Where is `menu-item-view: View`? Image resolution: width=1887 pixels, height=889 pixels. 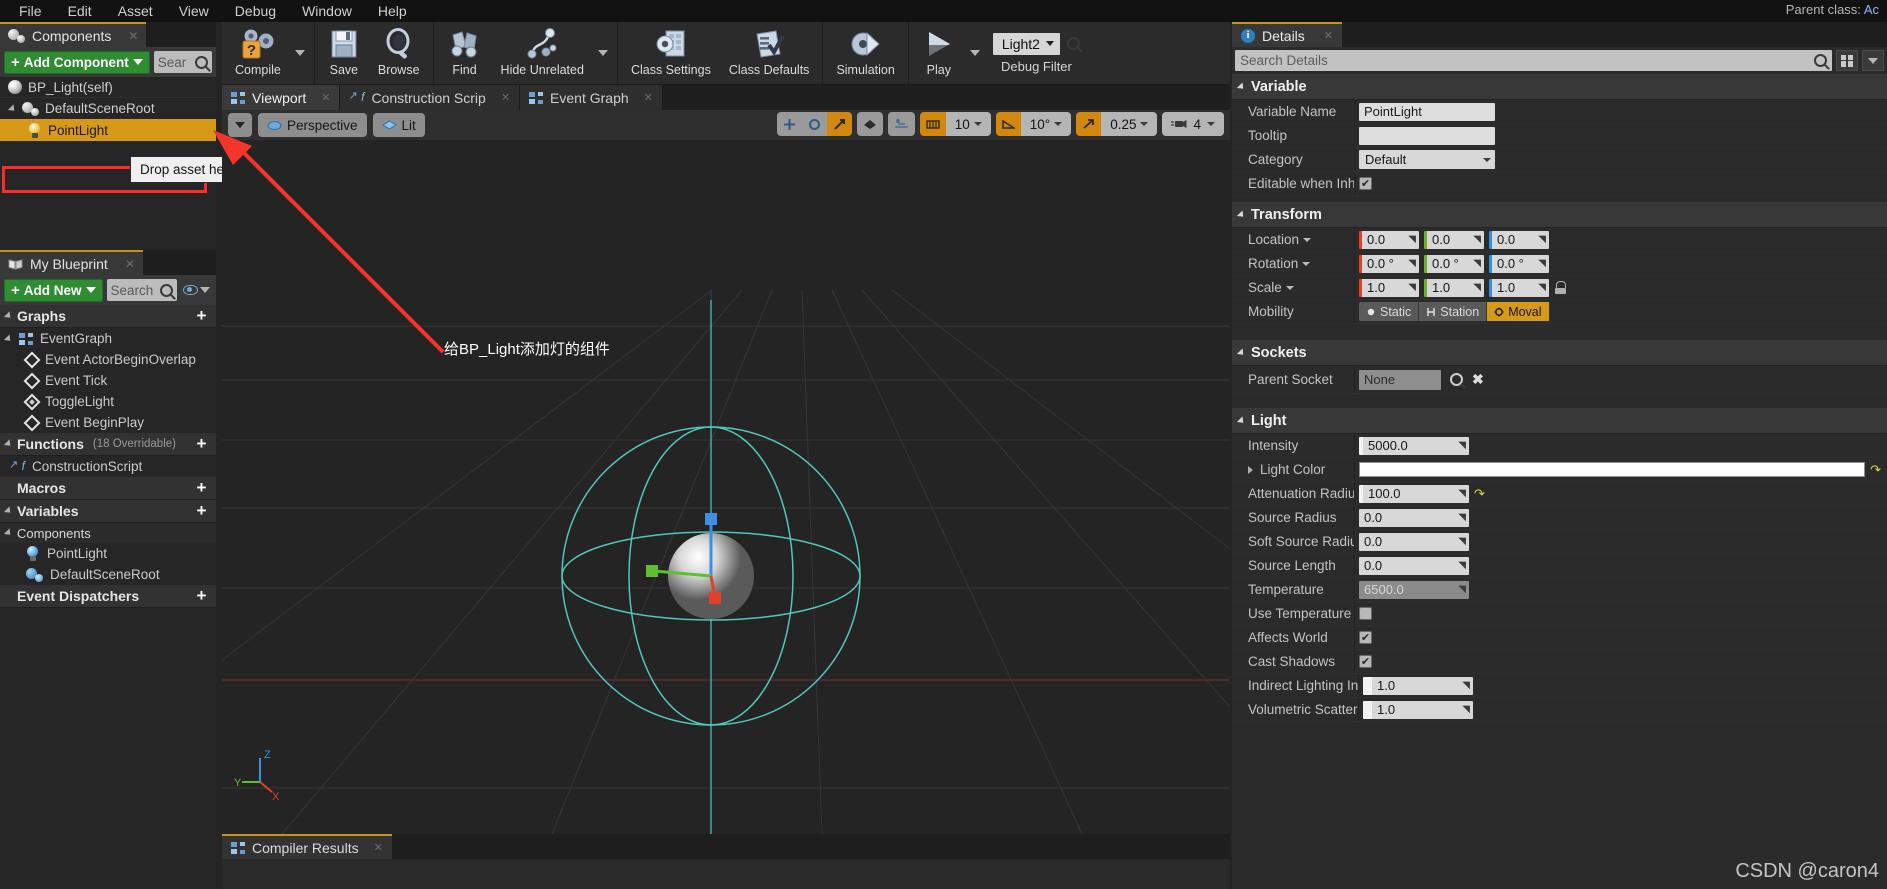
menu-item-view: View is located at coordinates (194, 11).